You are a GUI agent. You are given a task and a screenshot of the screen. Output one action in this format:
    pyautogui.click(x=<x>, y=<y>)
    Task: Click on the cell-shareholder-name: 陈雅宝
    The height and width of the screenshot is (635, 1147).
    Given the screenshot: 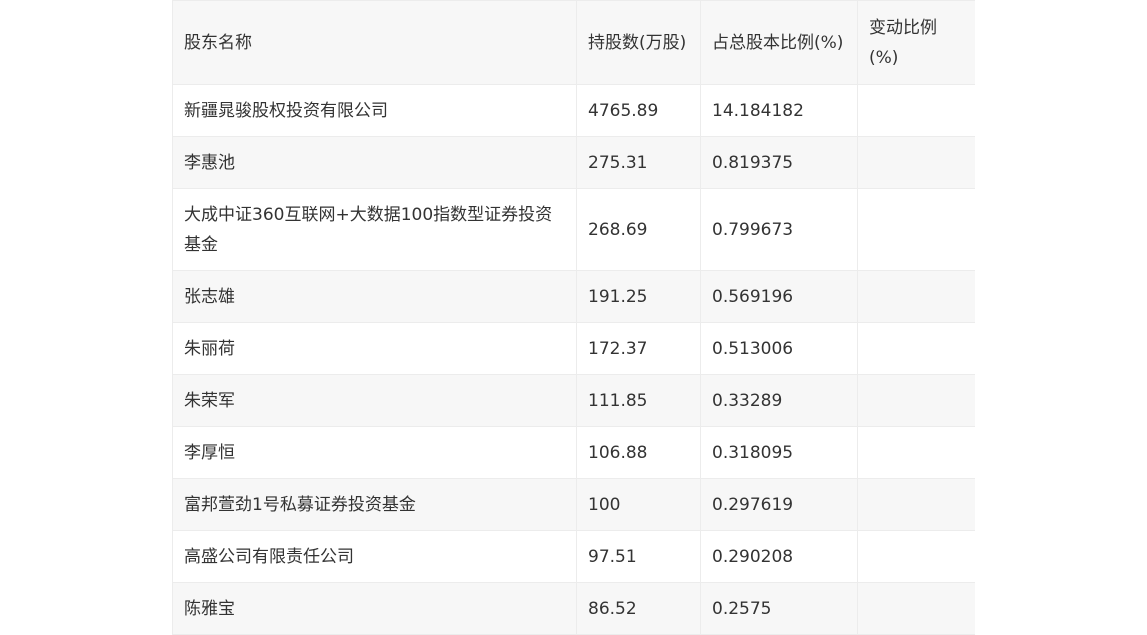 What is the action you would take?
    pyautogui.click(x=374, y=608)
    